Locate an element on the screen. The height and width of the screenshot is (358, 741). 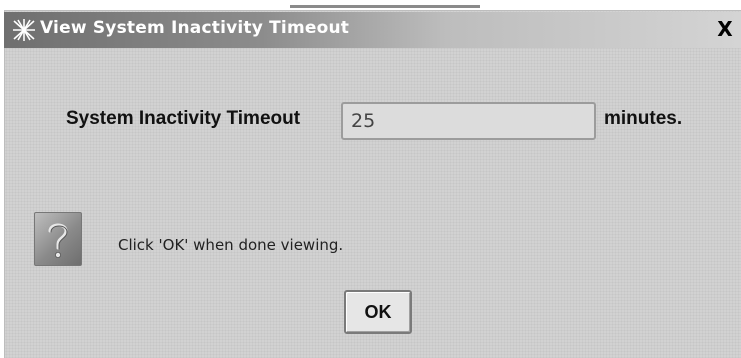
java-cup-icon is located at coordinates (24, 30).